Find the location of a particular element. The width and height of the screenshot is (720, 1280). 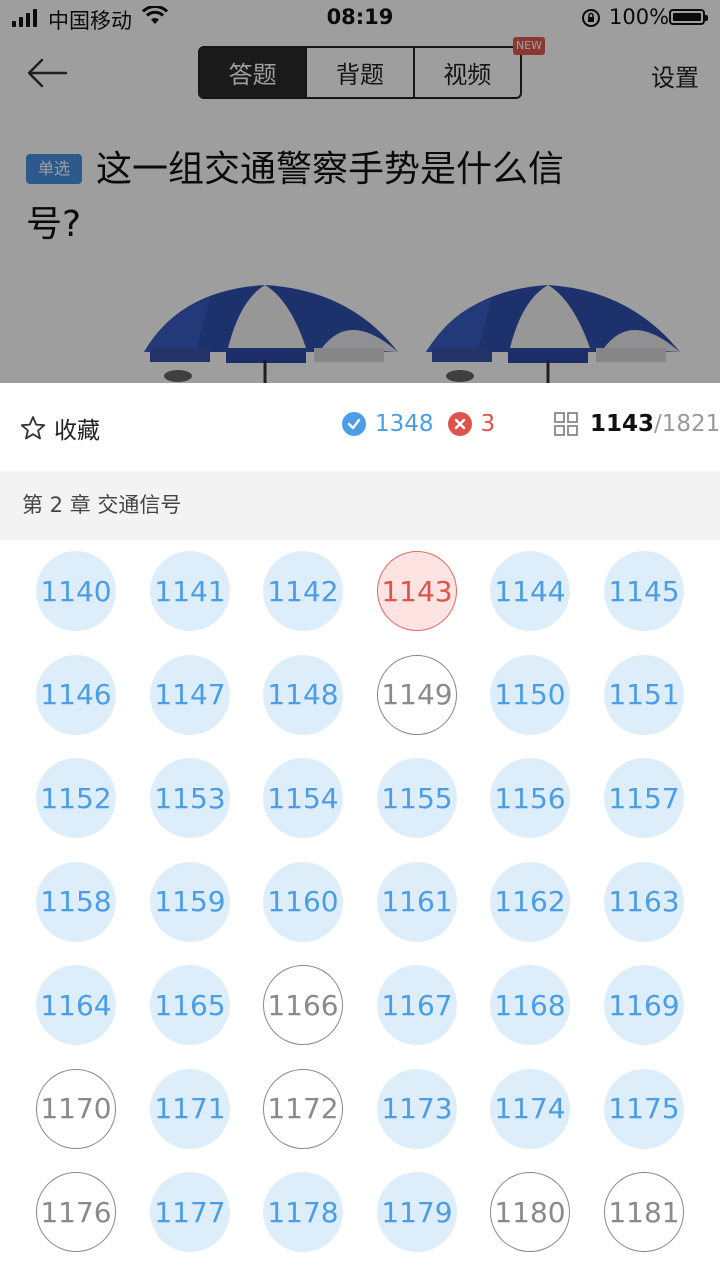

favorite-button: 收藏 is located at coordinates (60, 428).